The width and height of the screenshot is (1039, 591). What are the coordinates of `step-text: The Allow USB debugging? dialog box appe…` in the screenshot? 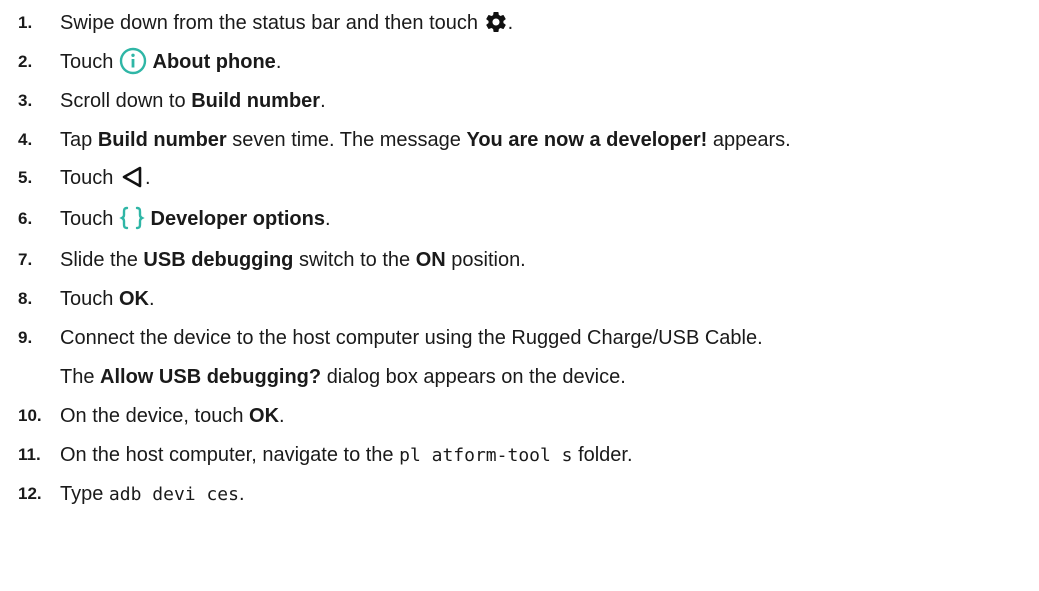 It's located at (343, 377).